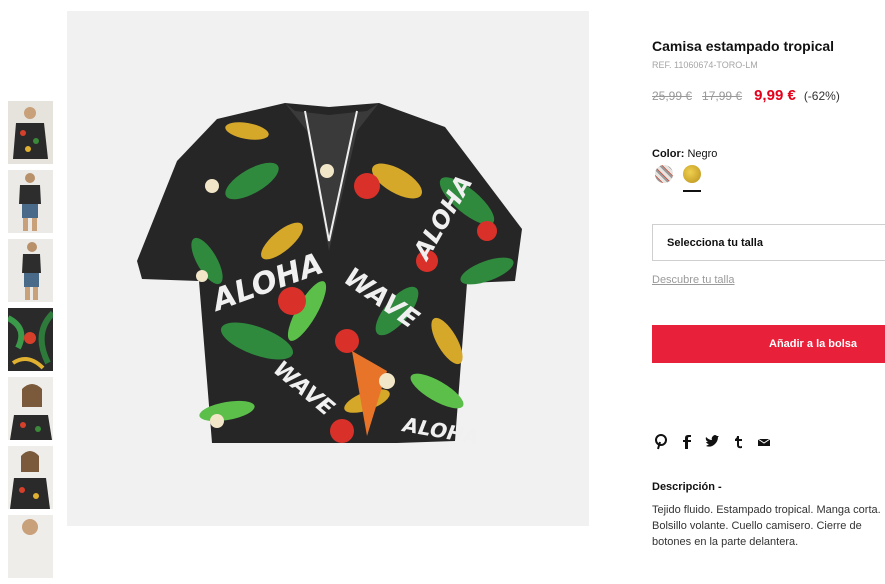  What do you see at coordinates (764, 442) in the screenshot?
I see `mail-icon` at bounding box center [764, 442].